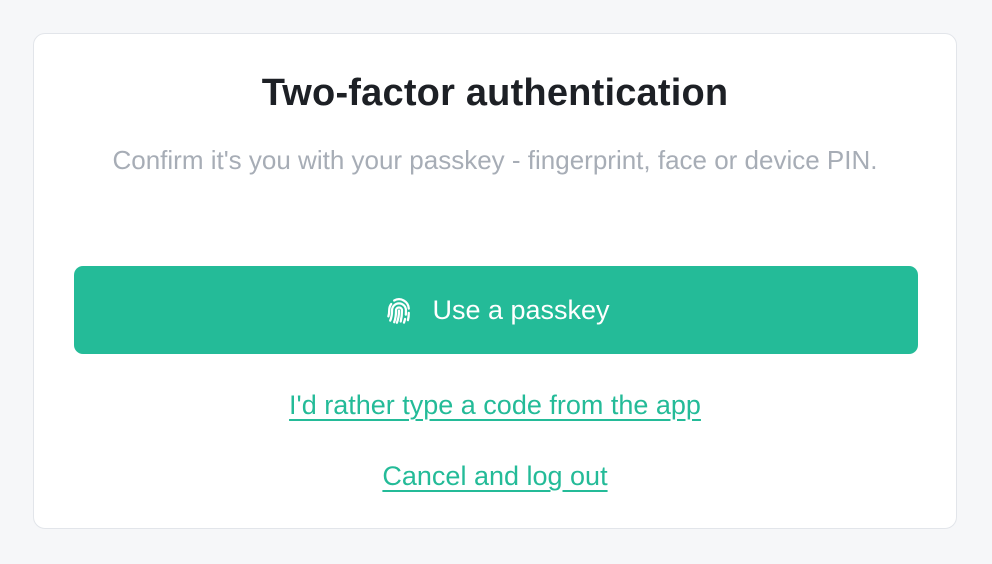 This screenshot has width=992, height=564. What do you see at coordinates (495, 93) in the screenshot?
I see `page-title: Two-factor authentication` at bounding box center [495, 93].